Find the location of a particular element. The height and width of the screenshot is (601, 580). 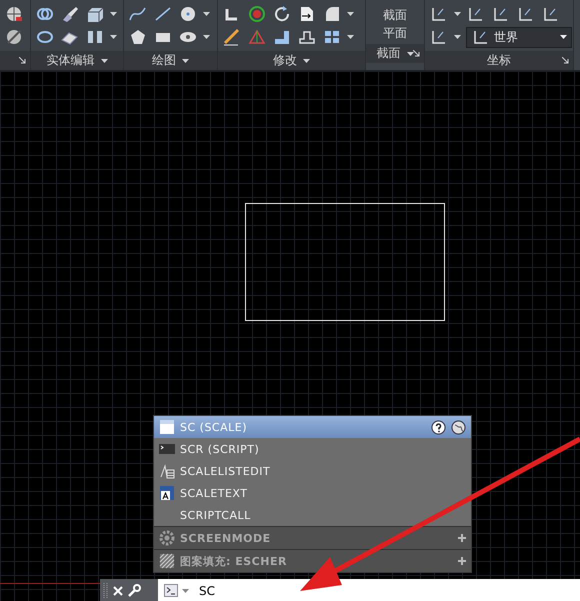

gizmo-icon is located at coordinates (257, 13).